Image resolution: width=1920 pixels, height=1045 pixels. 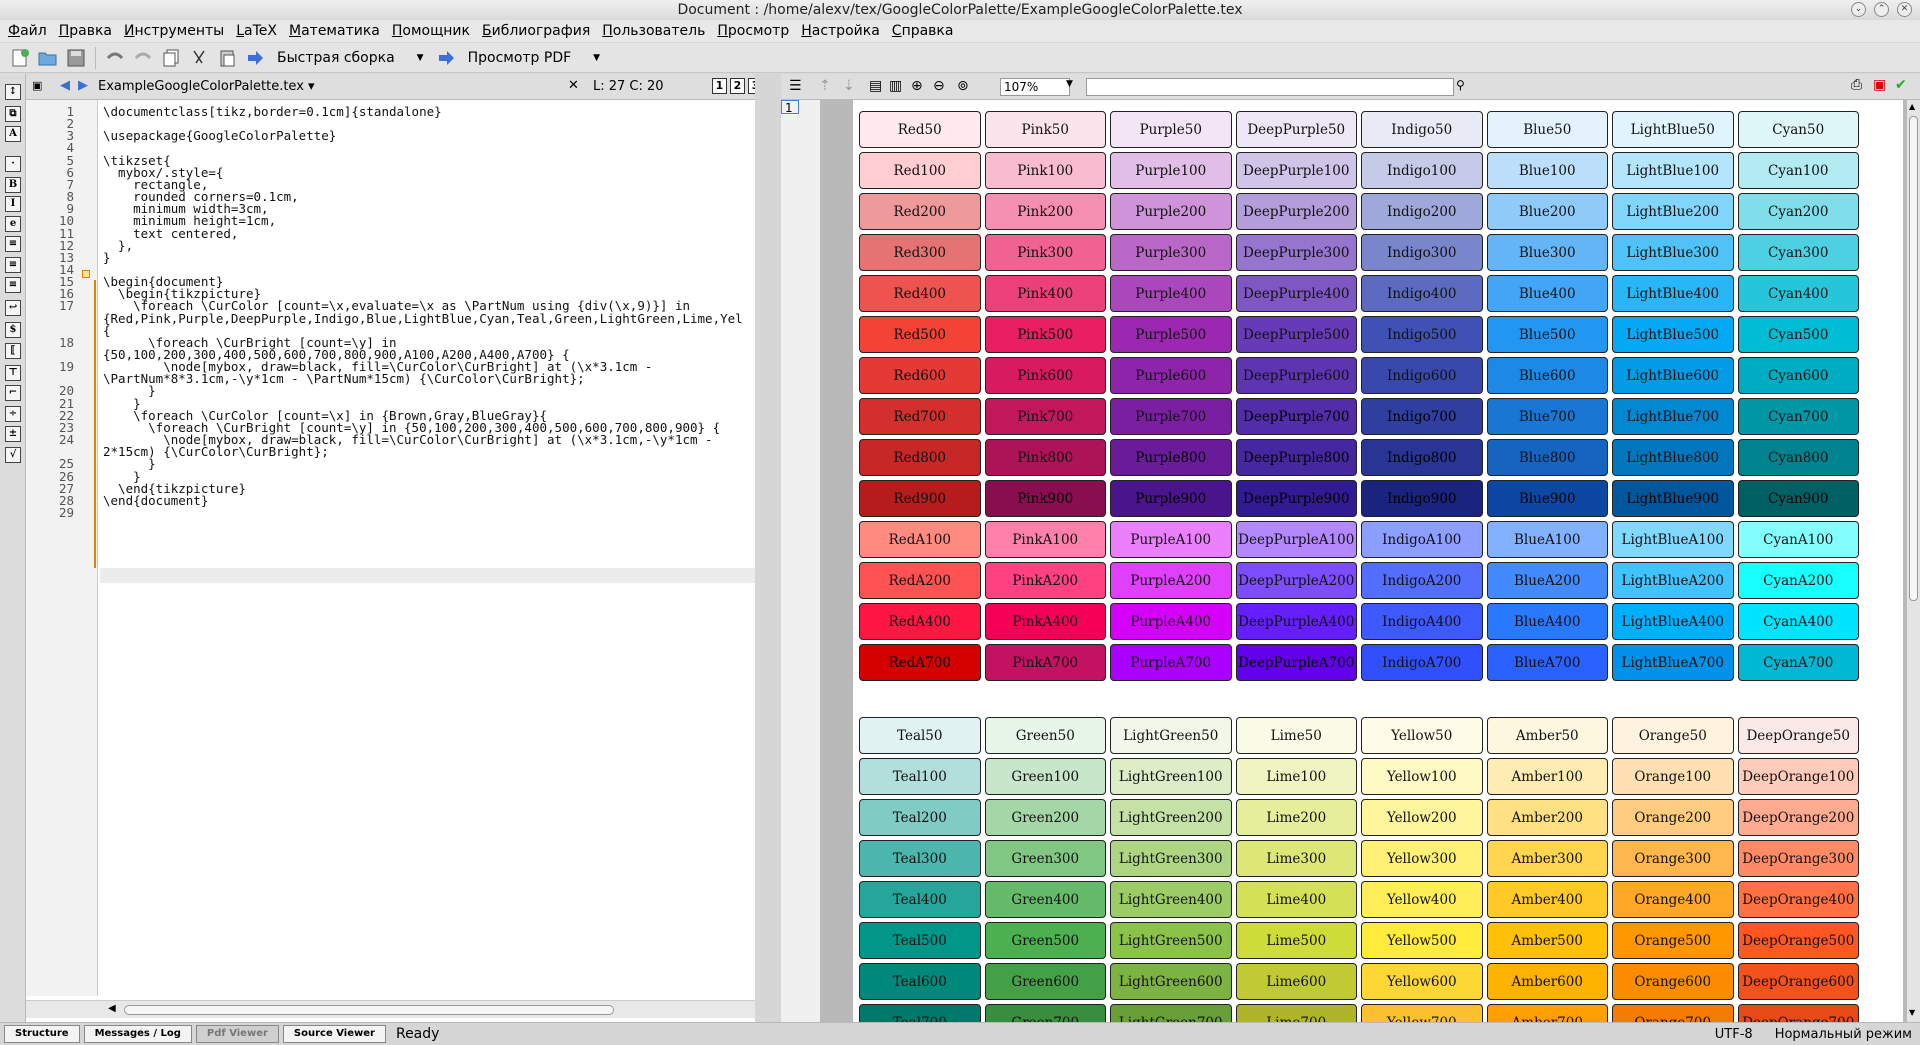 I want to click on sidebar-tool-icon: √, so click(x=13, y=455).